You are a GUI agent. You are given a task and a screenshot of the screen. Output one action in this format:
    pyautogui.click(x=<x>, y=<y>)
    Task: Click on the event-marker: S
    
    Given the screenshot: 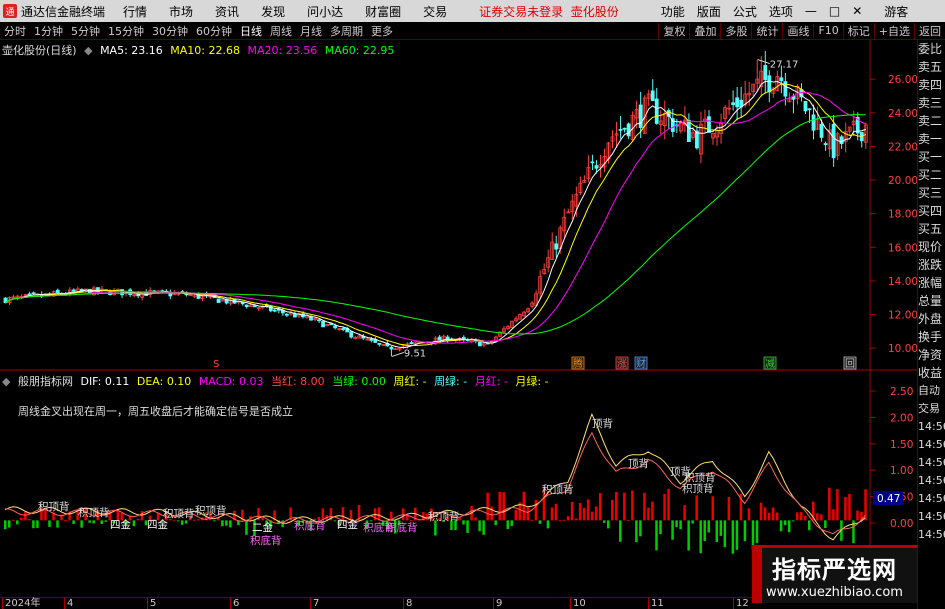 What is the action you would take?
    pyautogui.click(x=216, y=364)
    